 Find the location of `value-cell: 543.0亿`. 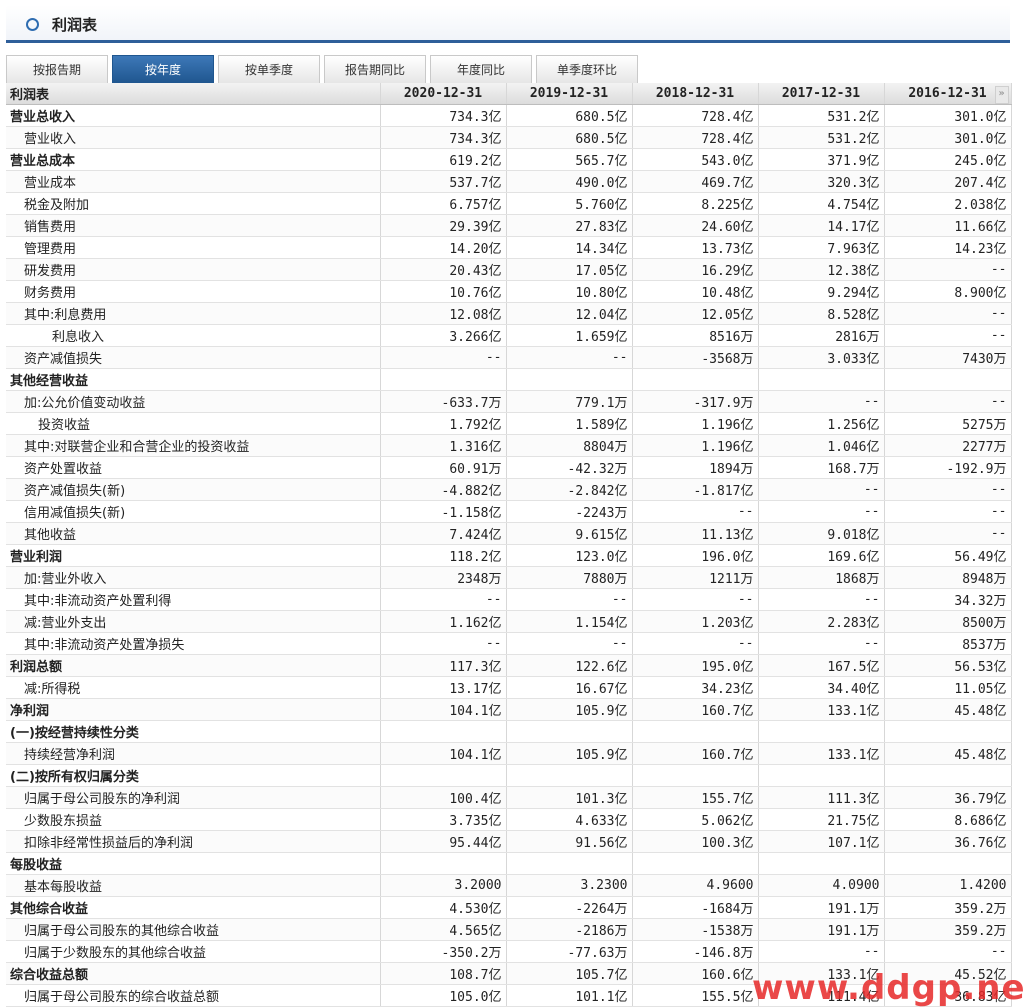

value-cell: 543.0亿 is located at coordinates (695, 159).